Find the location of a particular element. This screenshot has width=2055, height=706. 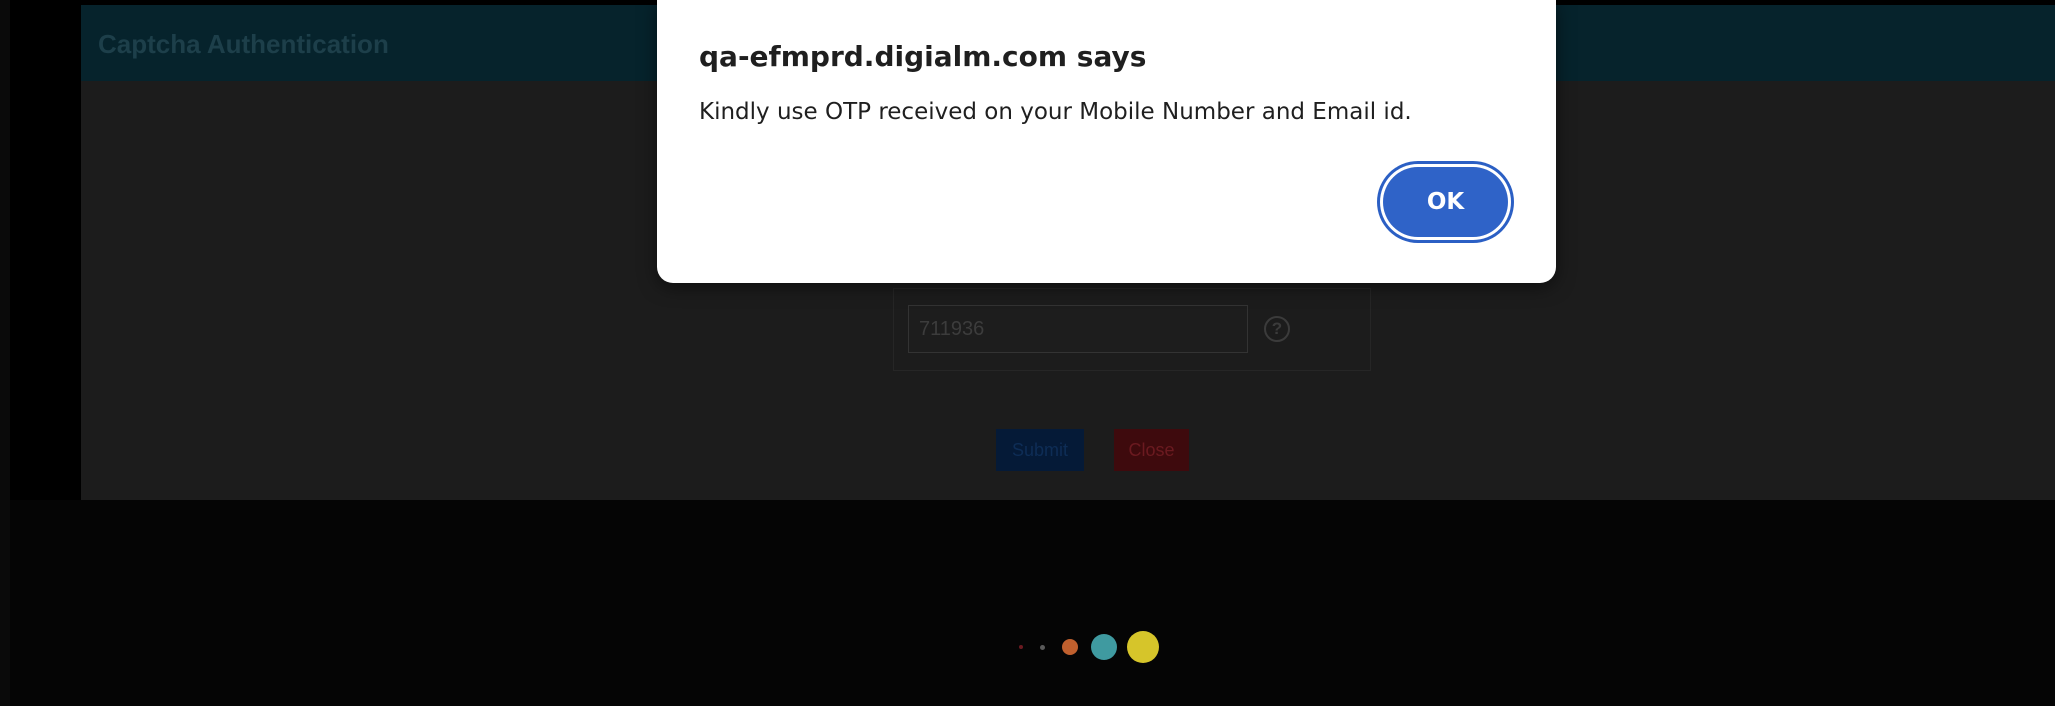

help-icon: ? is located at coordinates (1277, 329).